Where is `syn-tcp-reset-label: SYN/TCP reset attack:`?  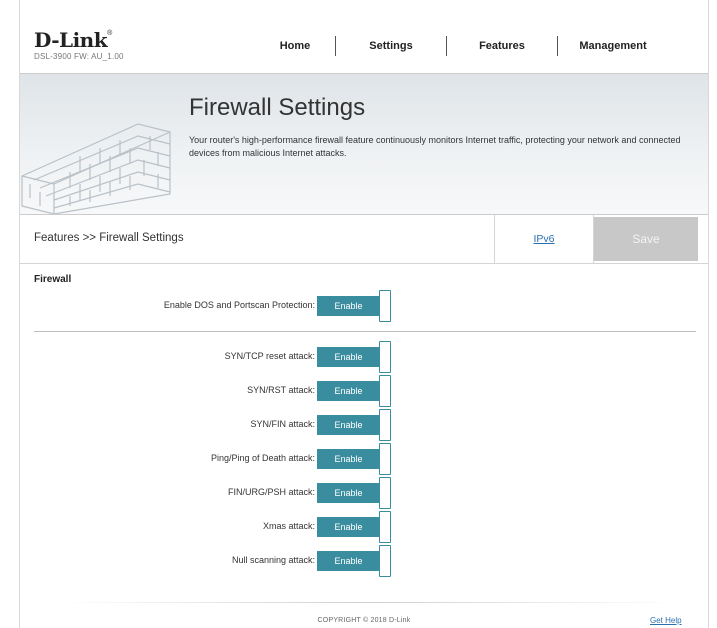
syn-tcp-reset-label: SYN/TCP reset attack: is located at coordinates (269, 356).